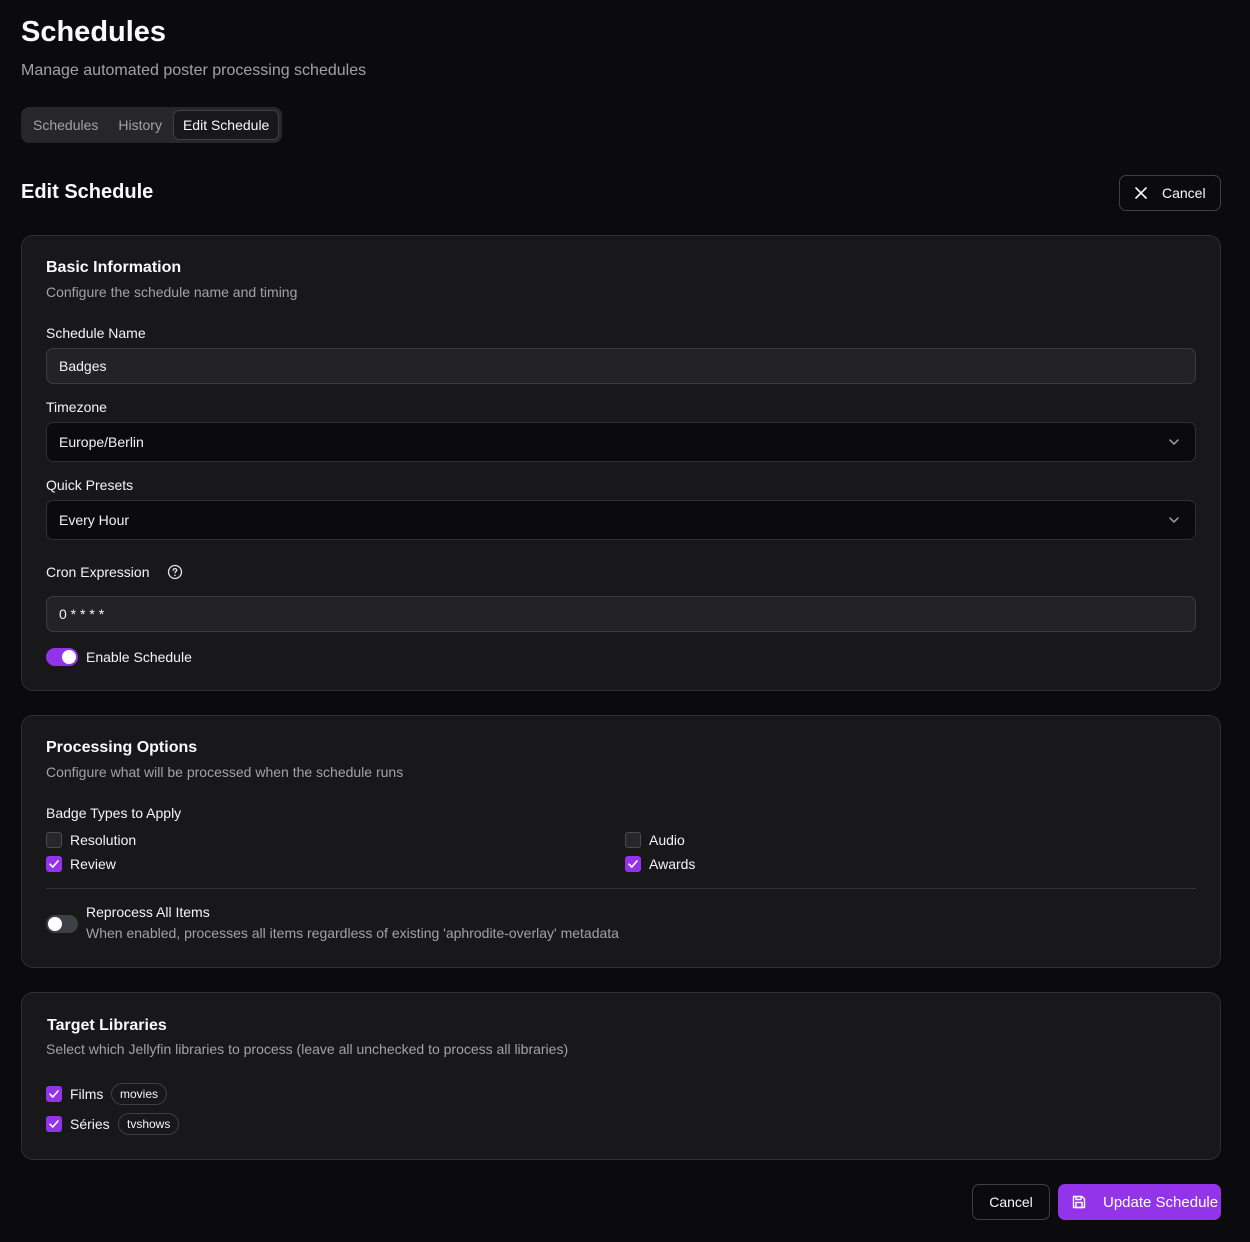 The image size is (1250, 1242). Describe the element at coordinates (1161, 1202) in the screenshot. I see `update-schedule-label: Update Schedule` at that location.